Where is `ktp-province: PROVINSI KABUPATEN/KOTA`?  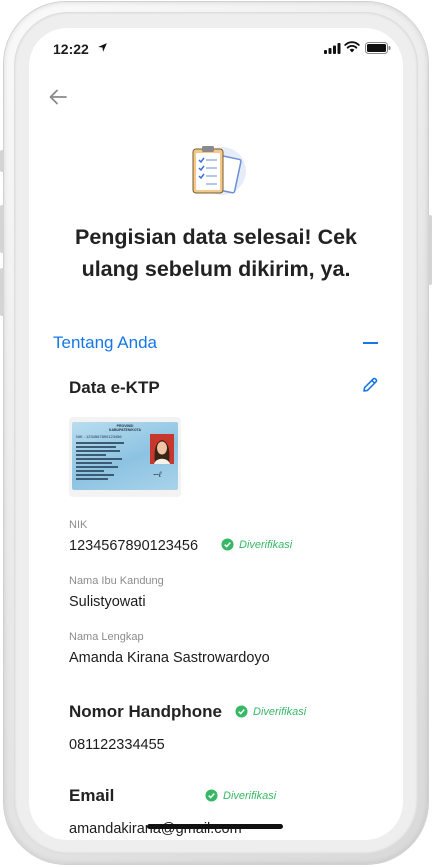
ktp-province: PROVINSI KABUPATEN/KOTA is located at coordinates (125, 428).